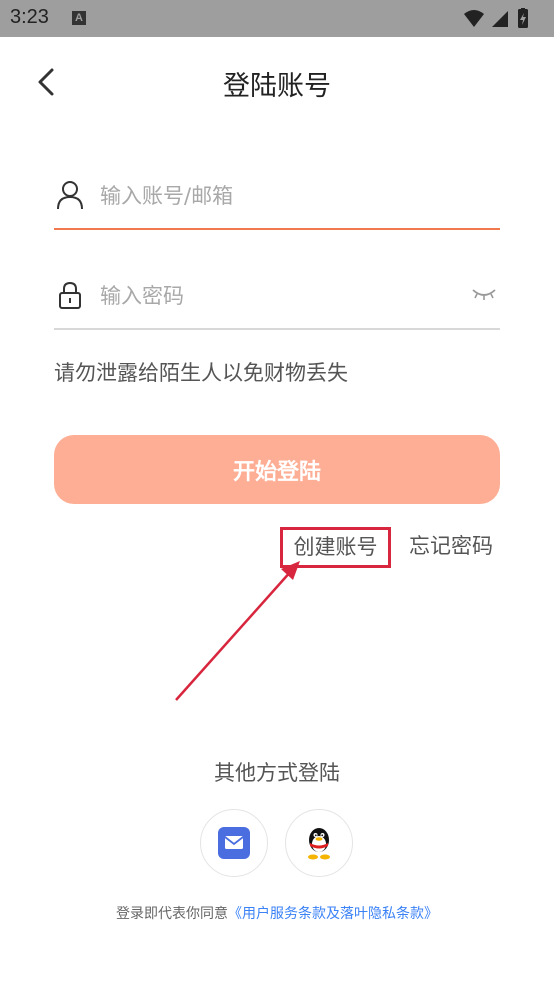 Image resolution: width=554 pixels, height=985 pixels. I want to click on agreement-text: 登录即代表你同意《用户服务条款及落叶隐私条款》, so click(277, 913).